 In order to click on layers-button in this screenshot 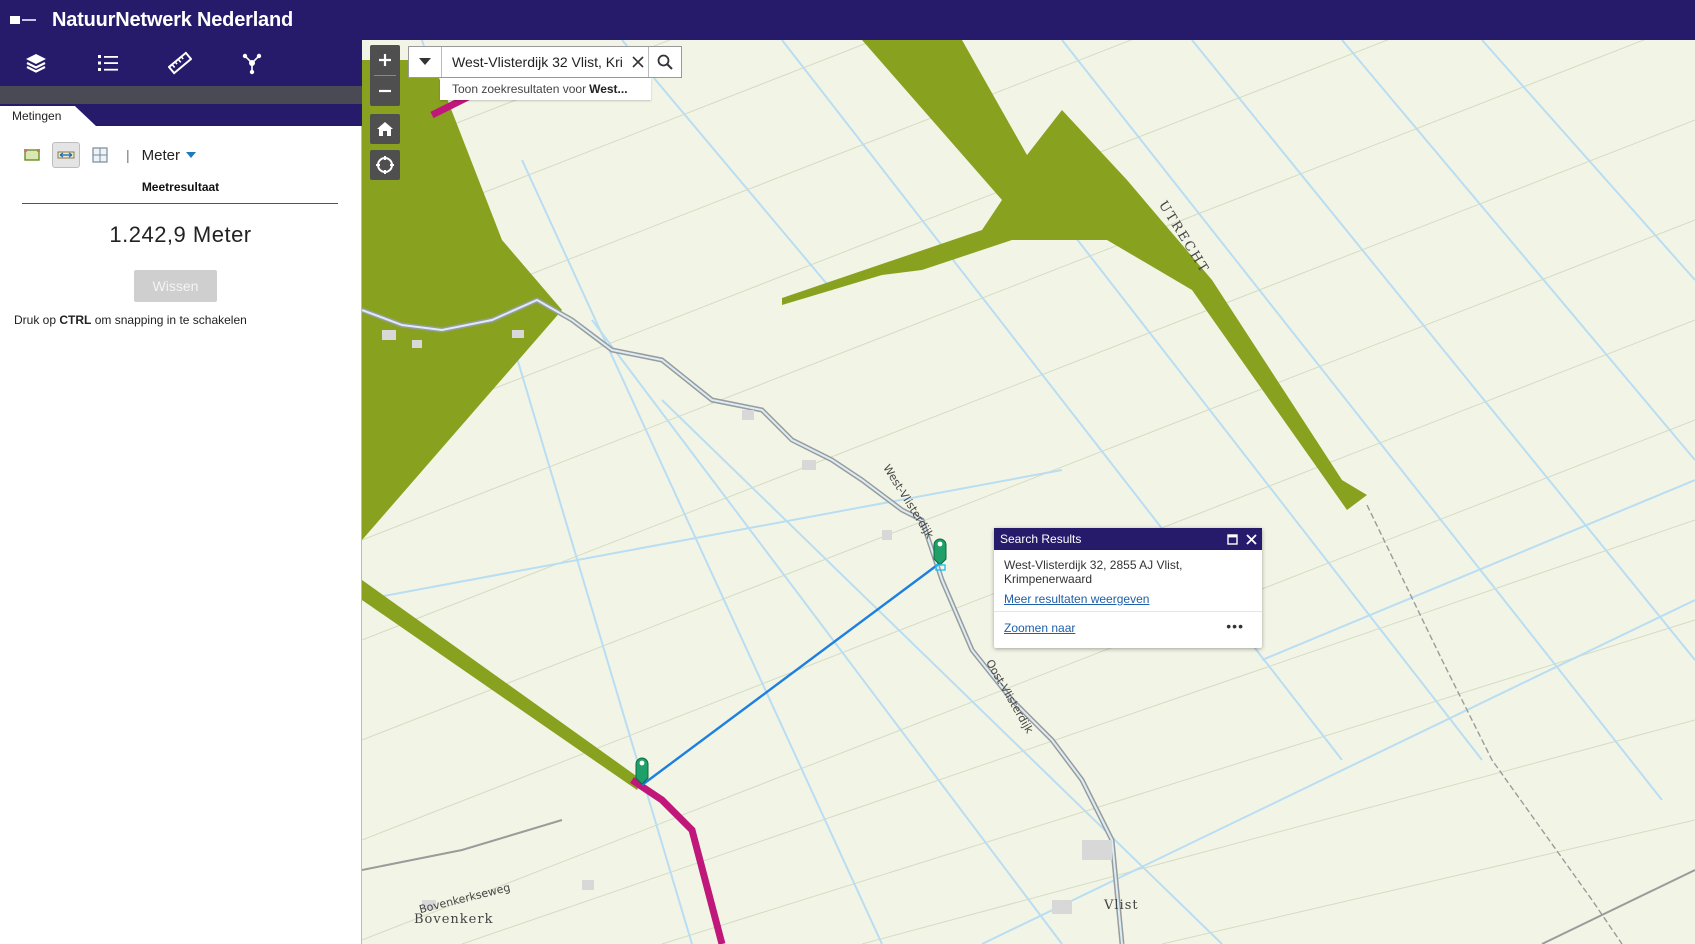, I will do `click(36, 63)`.